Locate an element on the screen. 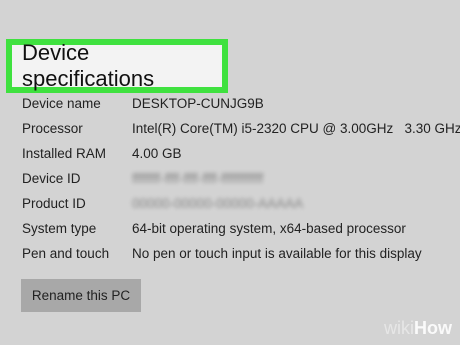 The image size is (460, 345). spec-row-product-id: Product ID 00000-00000-00000-AAAAA is located at coordinates (241, 206).